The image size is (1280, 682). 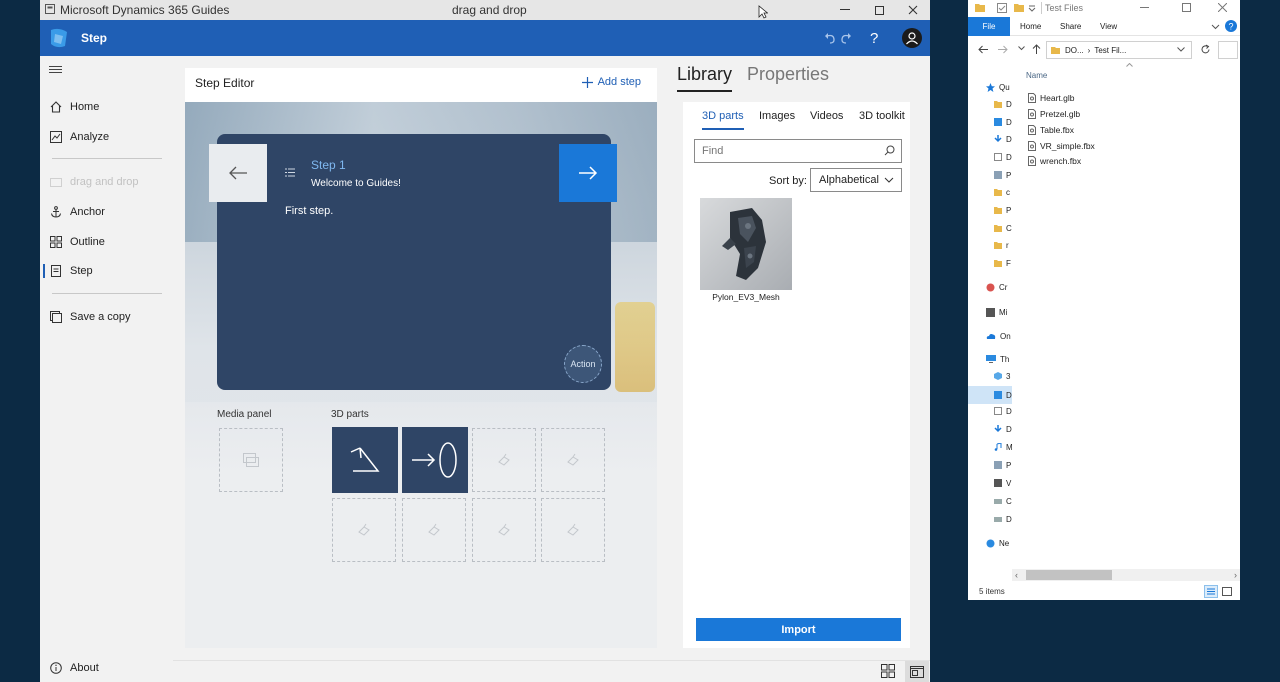 What do you see at coordinates (1070, 26) in the screenshot?
I see `ribbon-tab-share: Share` at bounding box center [1070, 26].